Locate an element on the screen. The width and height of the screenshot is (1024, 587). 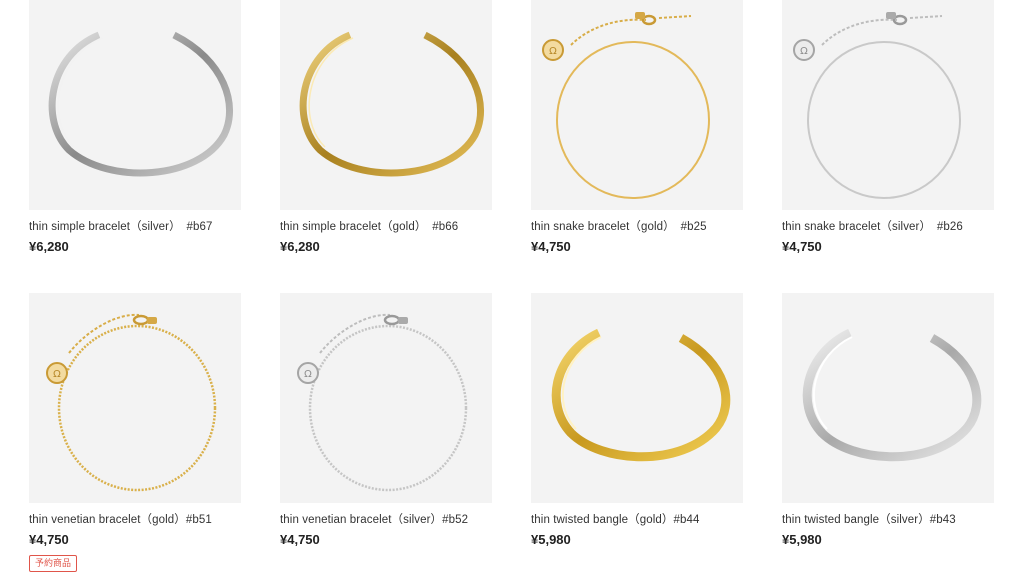
product-card: thin twisted bangle（gold）#b44 ¥5,980 is located at coordinates (637, 439).